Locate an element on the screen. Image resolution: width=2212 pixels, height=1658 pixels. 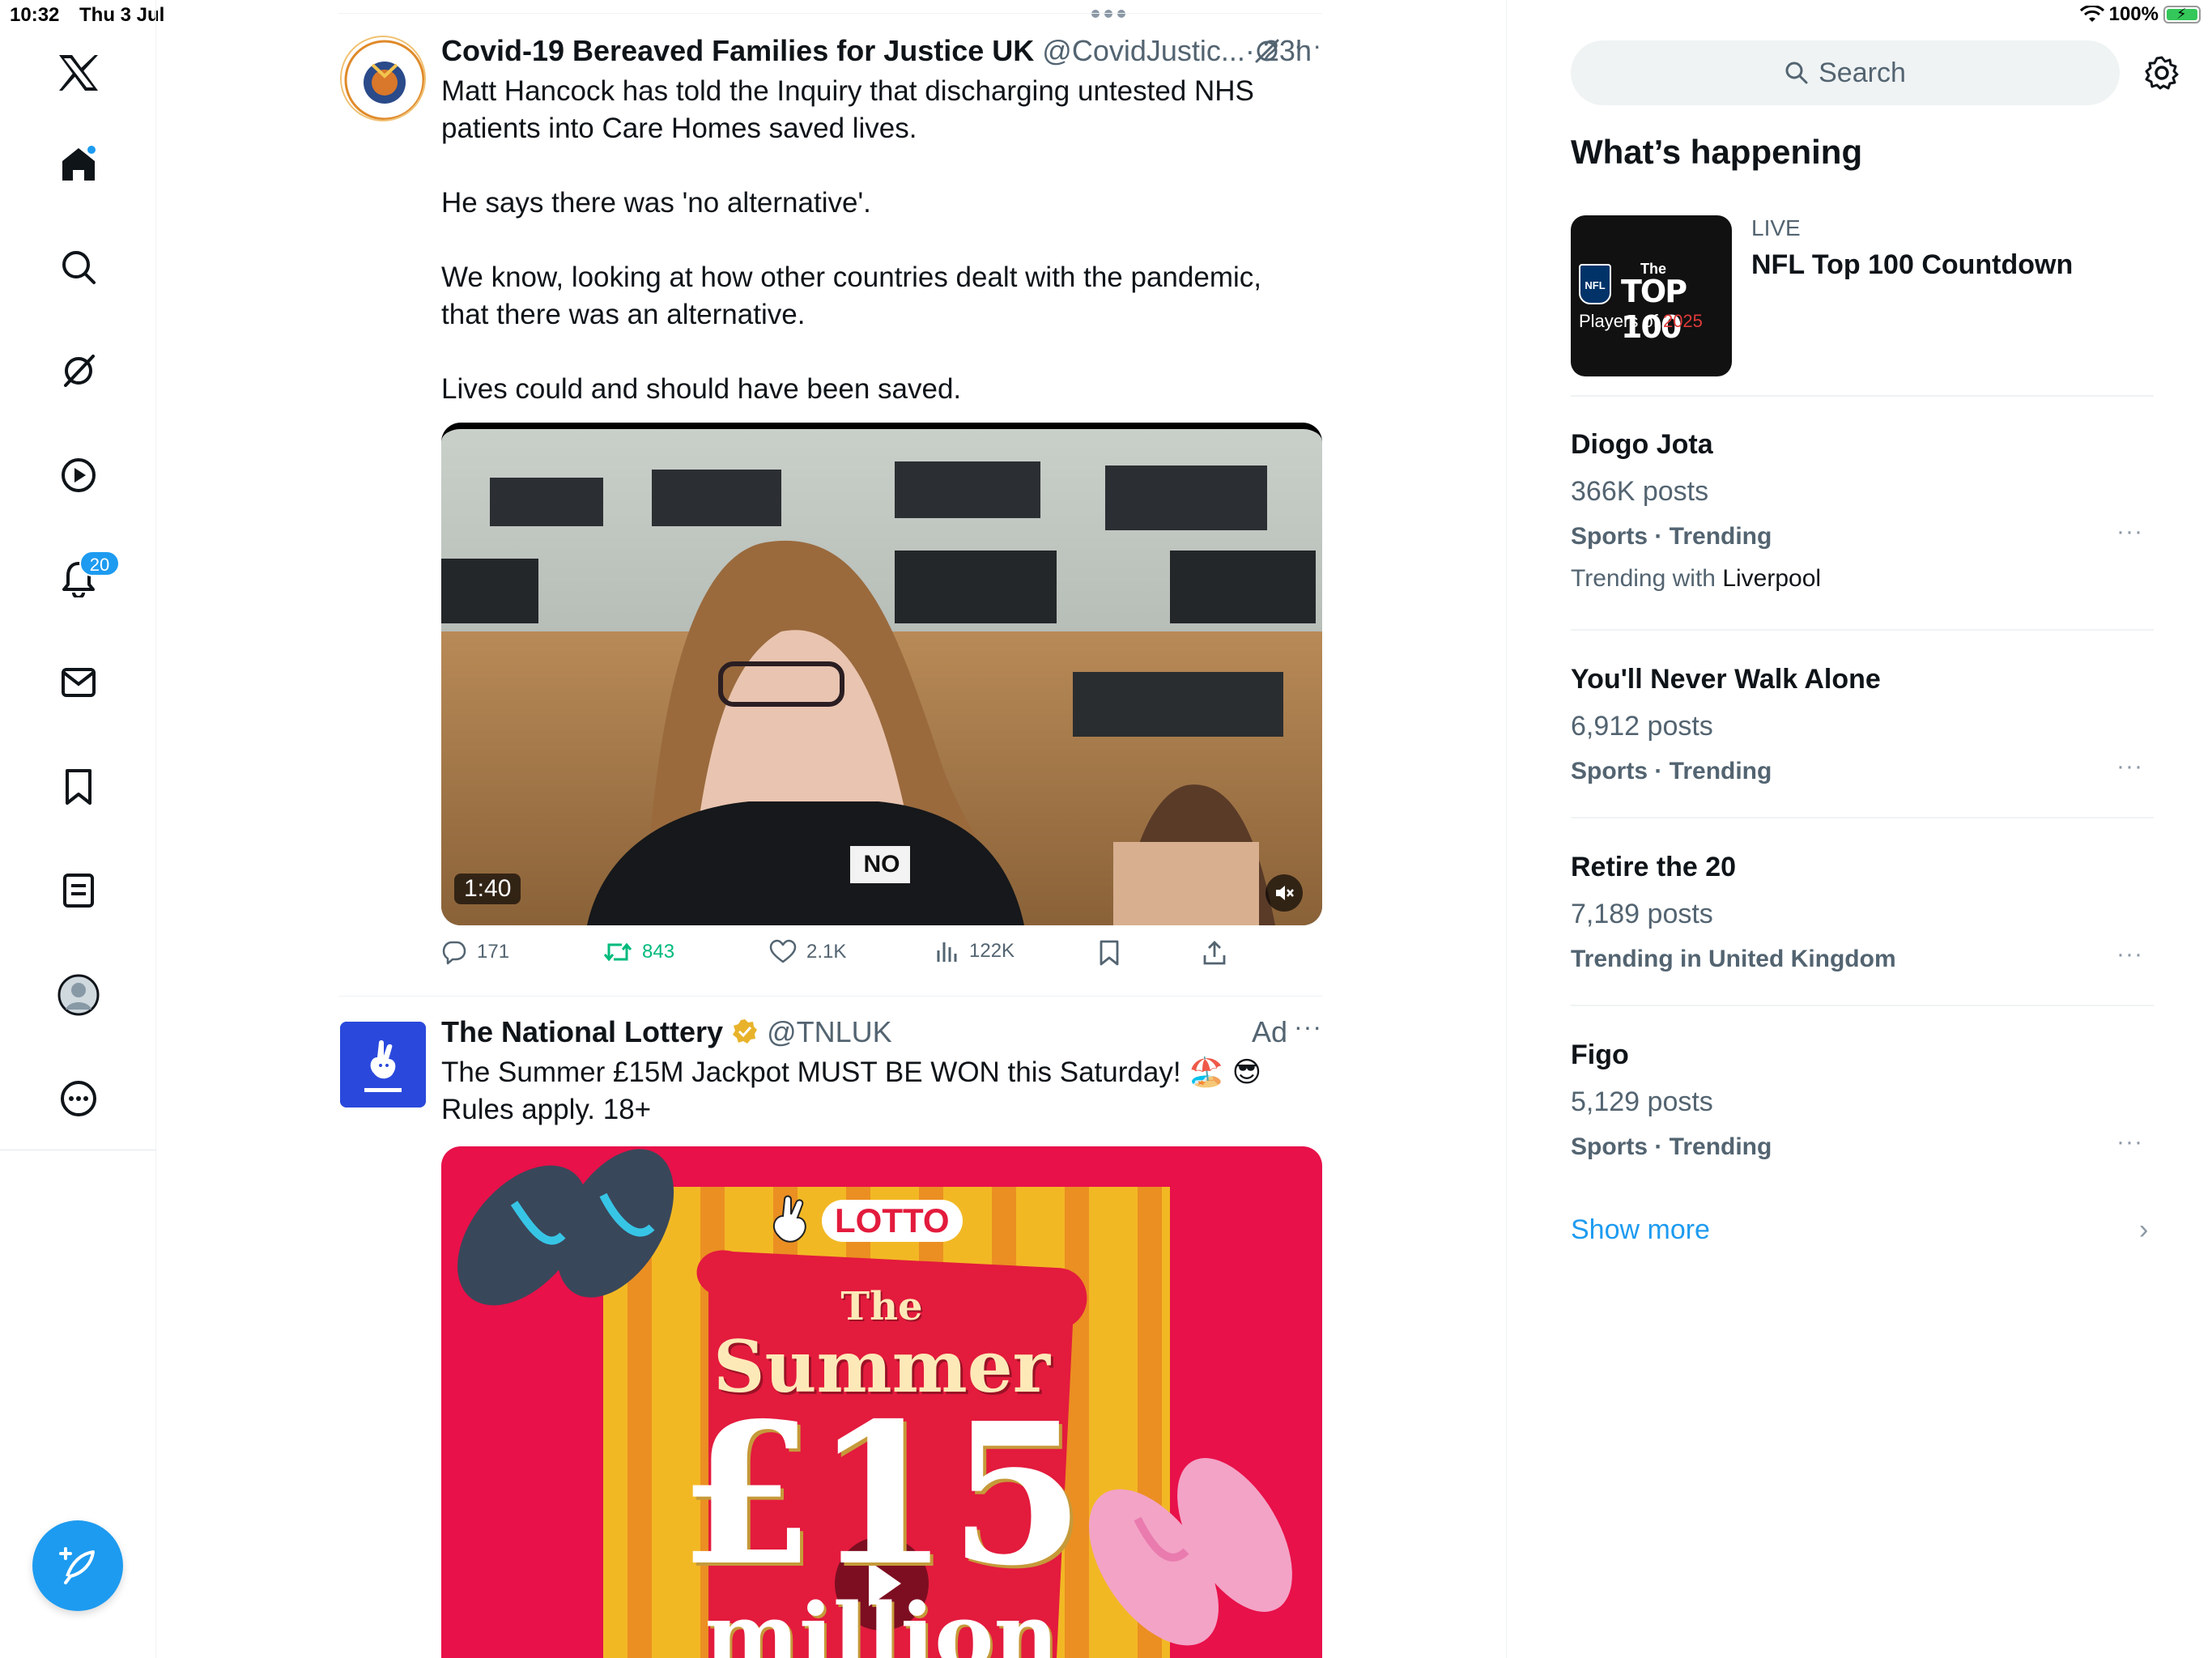
tweet1-video: NO 1:40 is located at coordinates (882, 674).